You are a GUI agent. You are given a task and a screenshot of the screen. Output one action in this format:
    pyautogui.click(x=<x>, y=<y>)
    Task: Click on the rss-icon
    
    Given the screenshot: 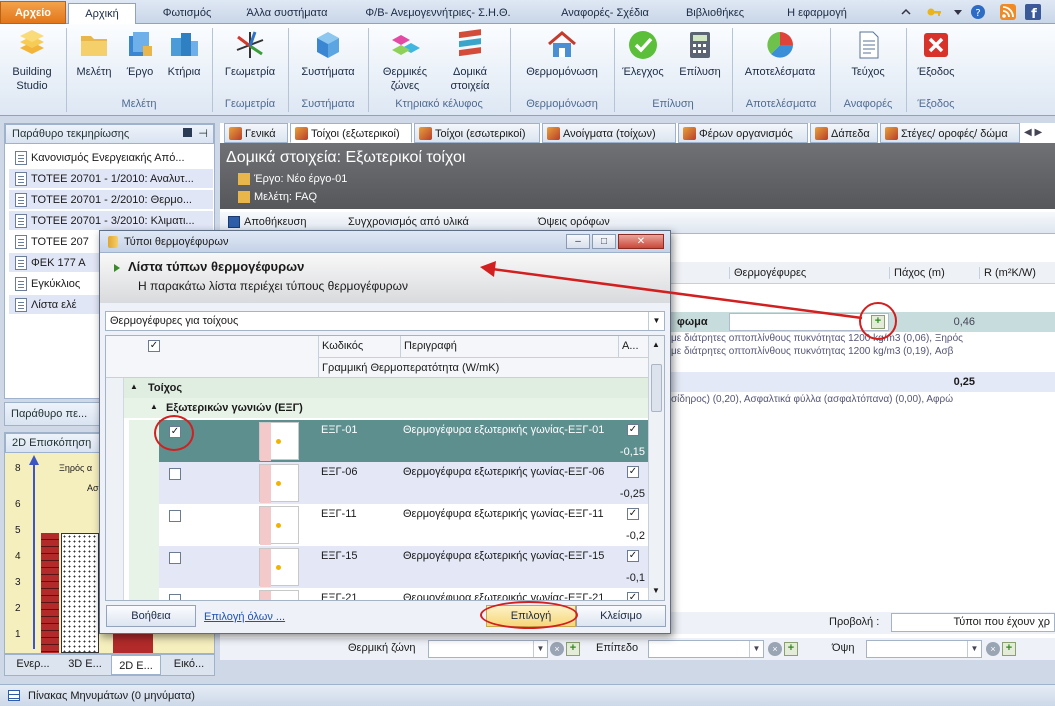 What is the action you would take?
    pyautogui.click(x=1008, y=12)
    